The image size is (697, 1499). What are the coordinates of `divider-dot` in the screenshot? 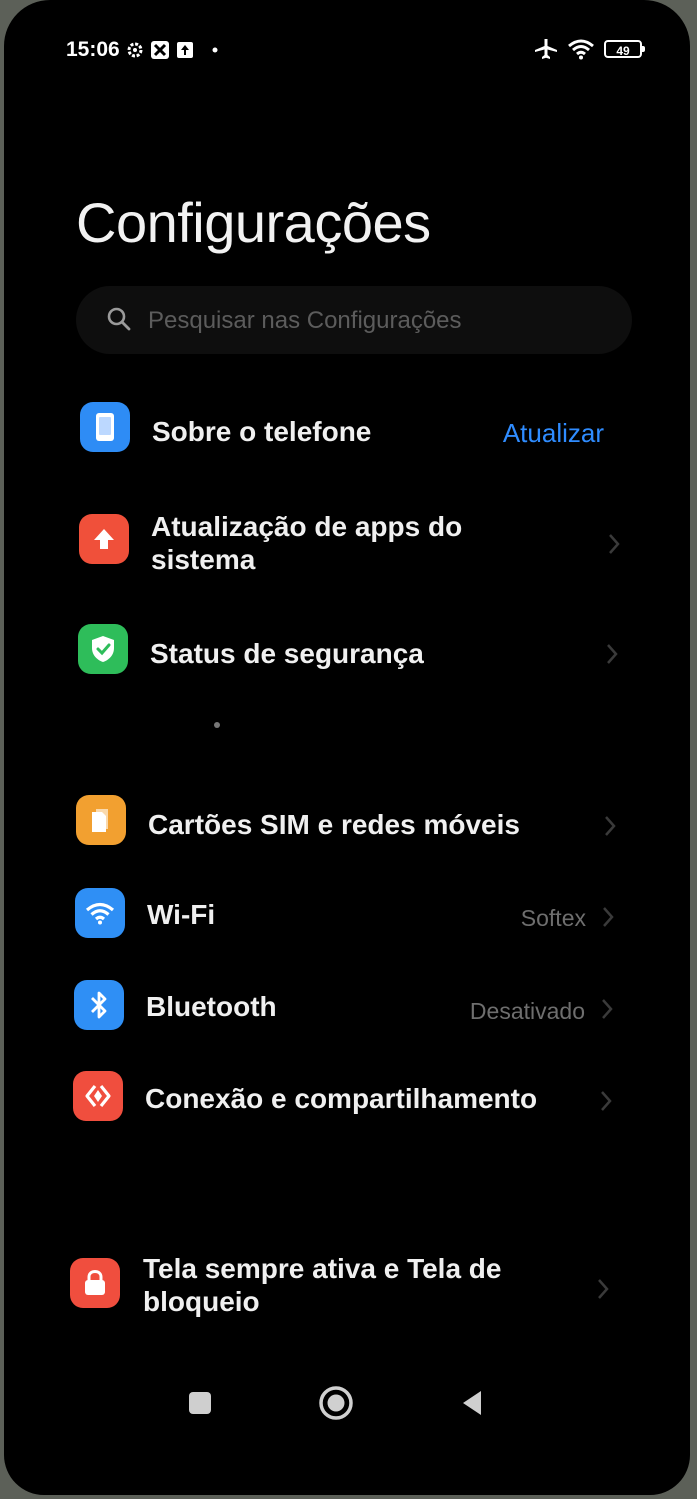 It's located at (217, 725).